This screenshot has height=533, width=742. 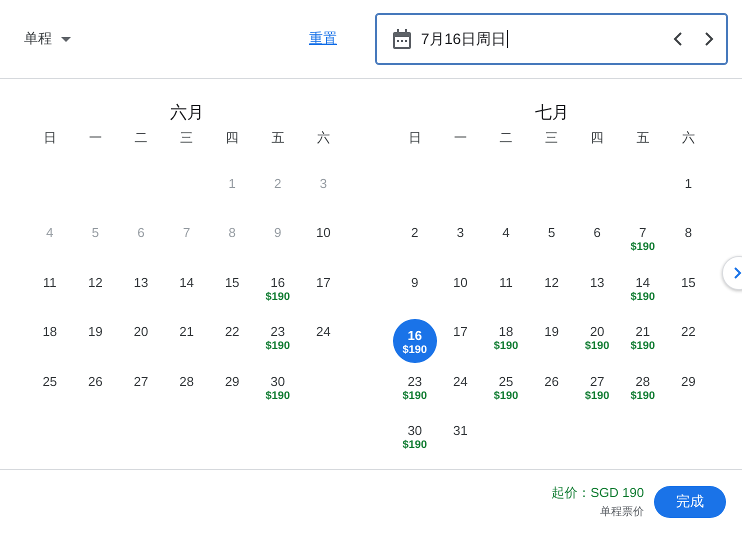 What do you see at coordinates (141, 233) in the screenshot?
I see `day-cell-text: 6` at bounding box center [141, 233].